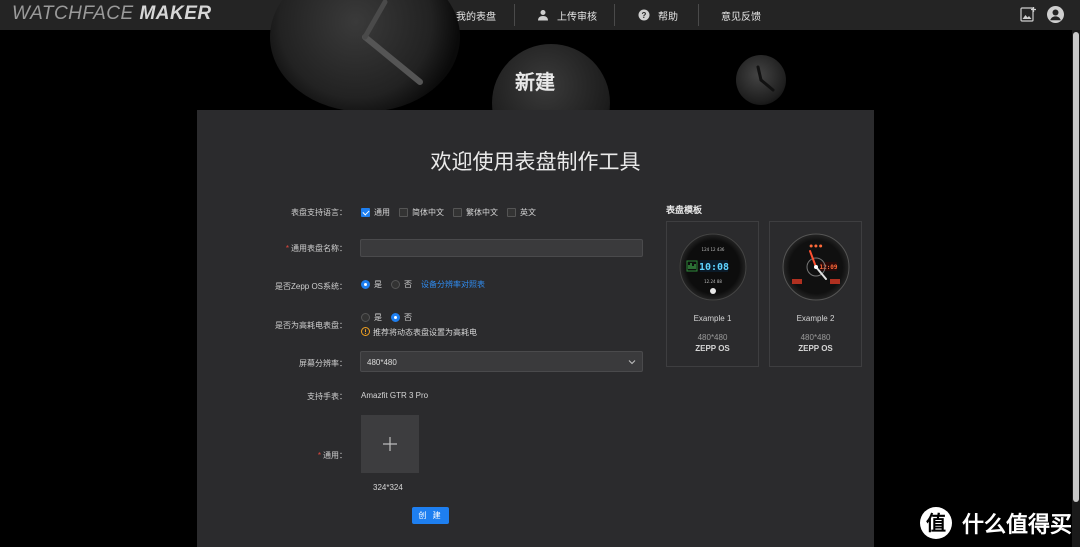 The width and height of the screenshot is (1080, 547). I want to click on template-name: Example 2, so click(815, 318).